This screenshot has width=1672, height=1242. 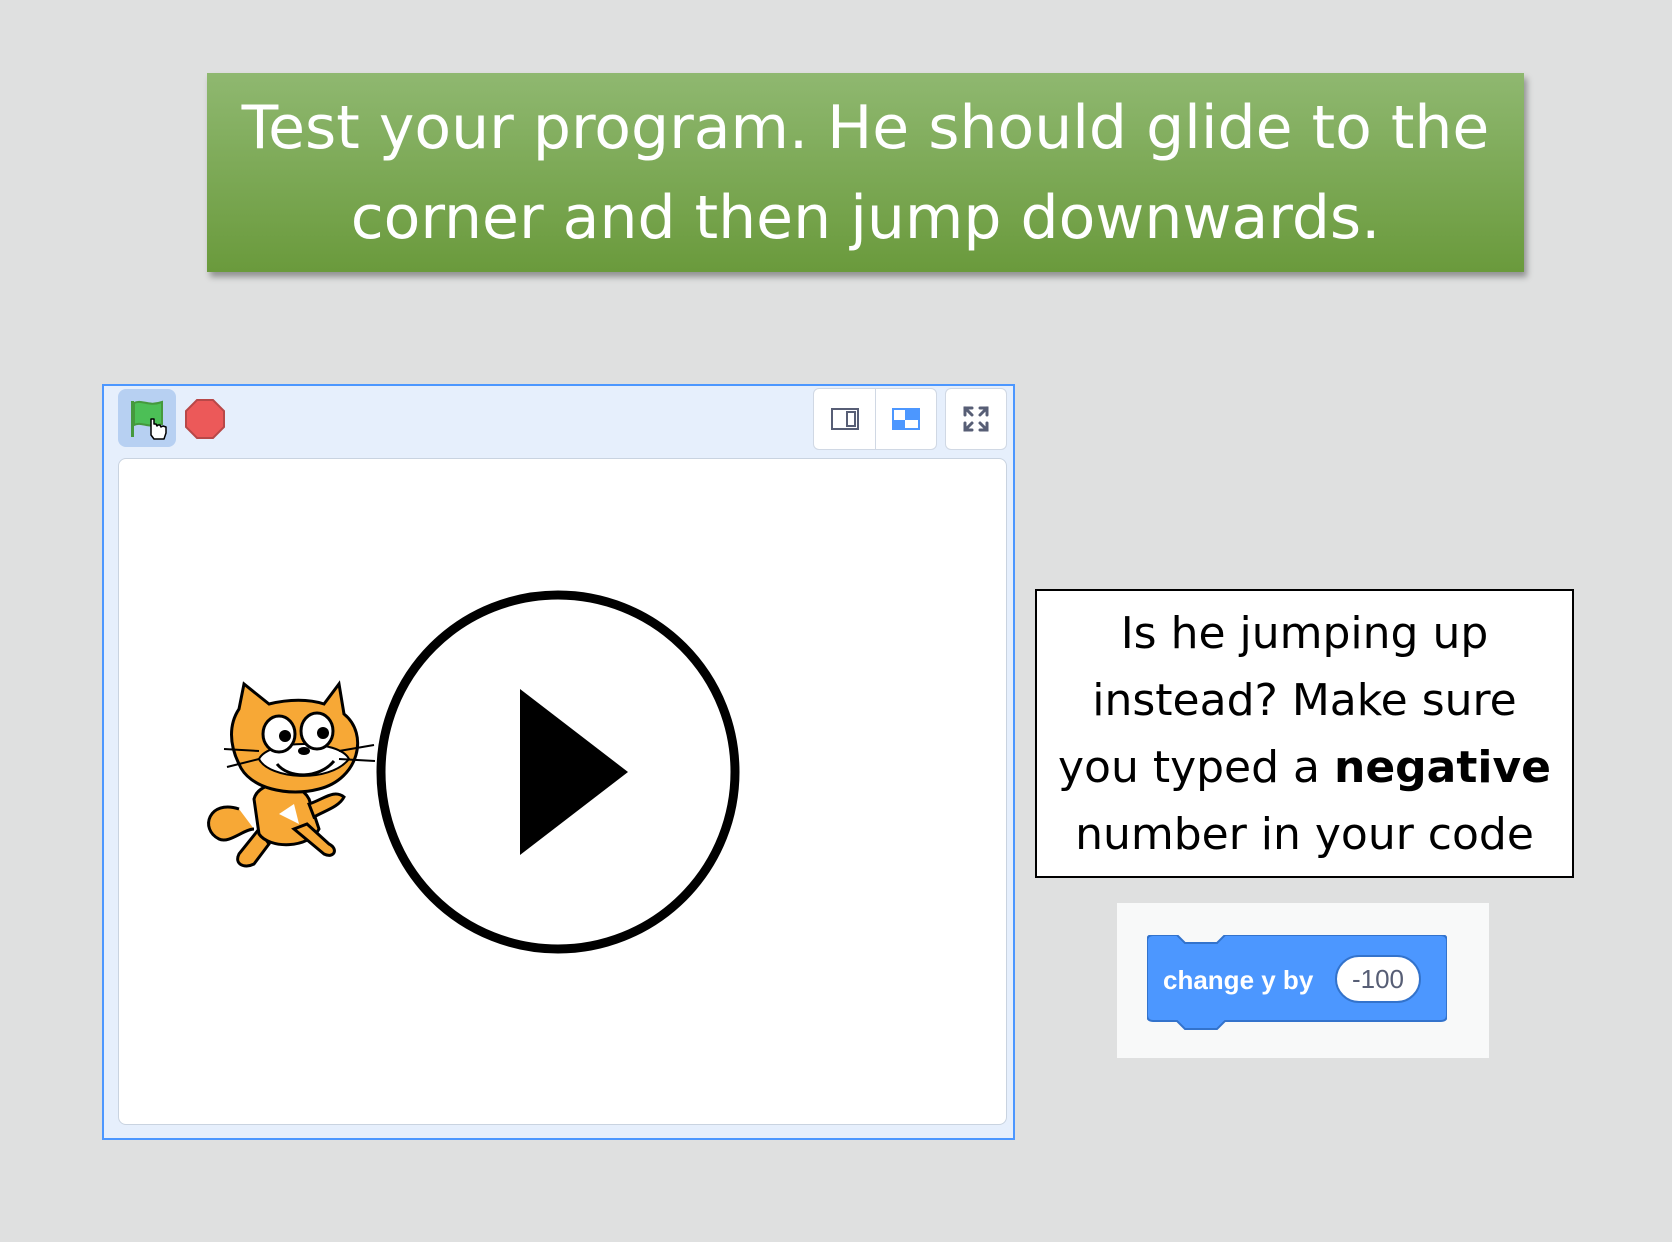 What do you see at coordinates (1304, 633) in the screenshot?
I see `hint-line-1: Is he jumping up` at bounding box center [1304, 633].